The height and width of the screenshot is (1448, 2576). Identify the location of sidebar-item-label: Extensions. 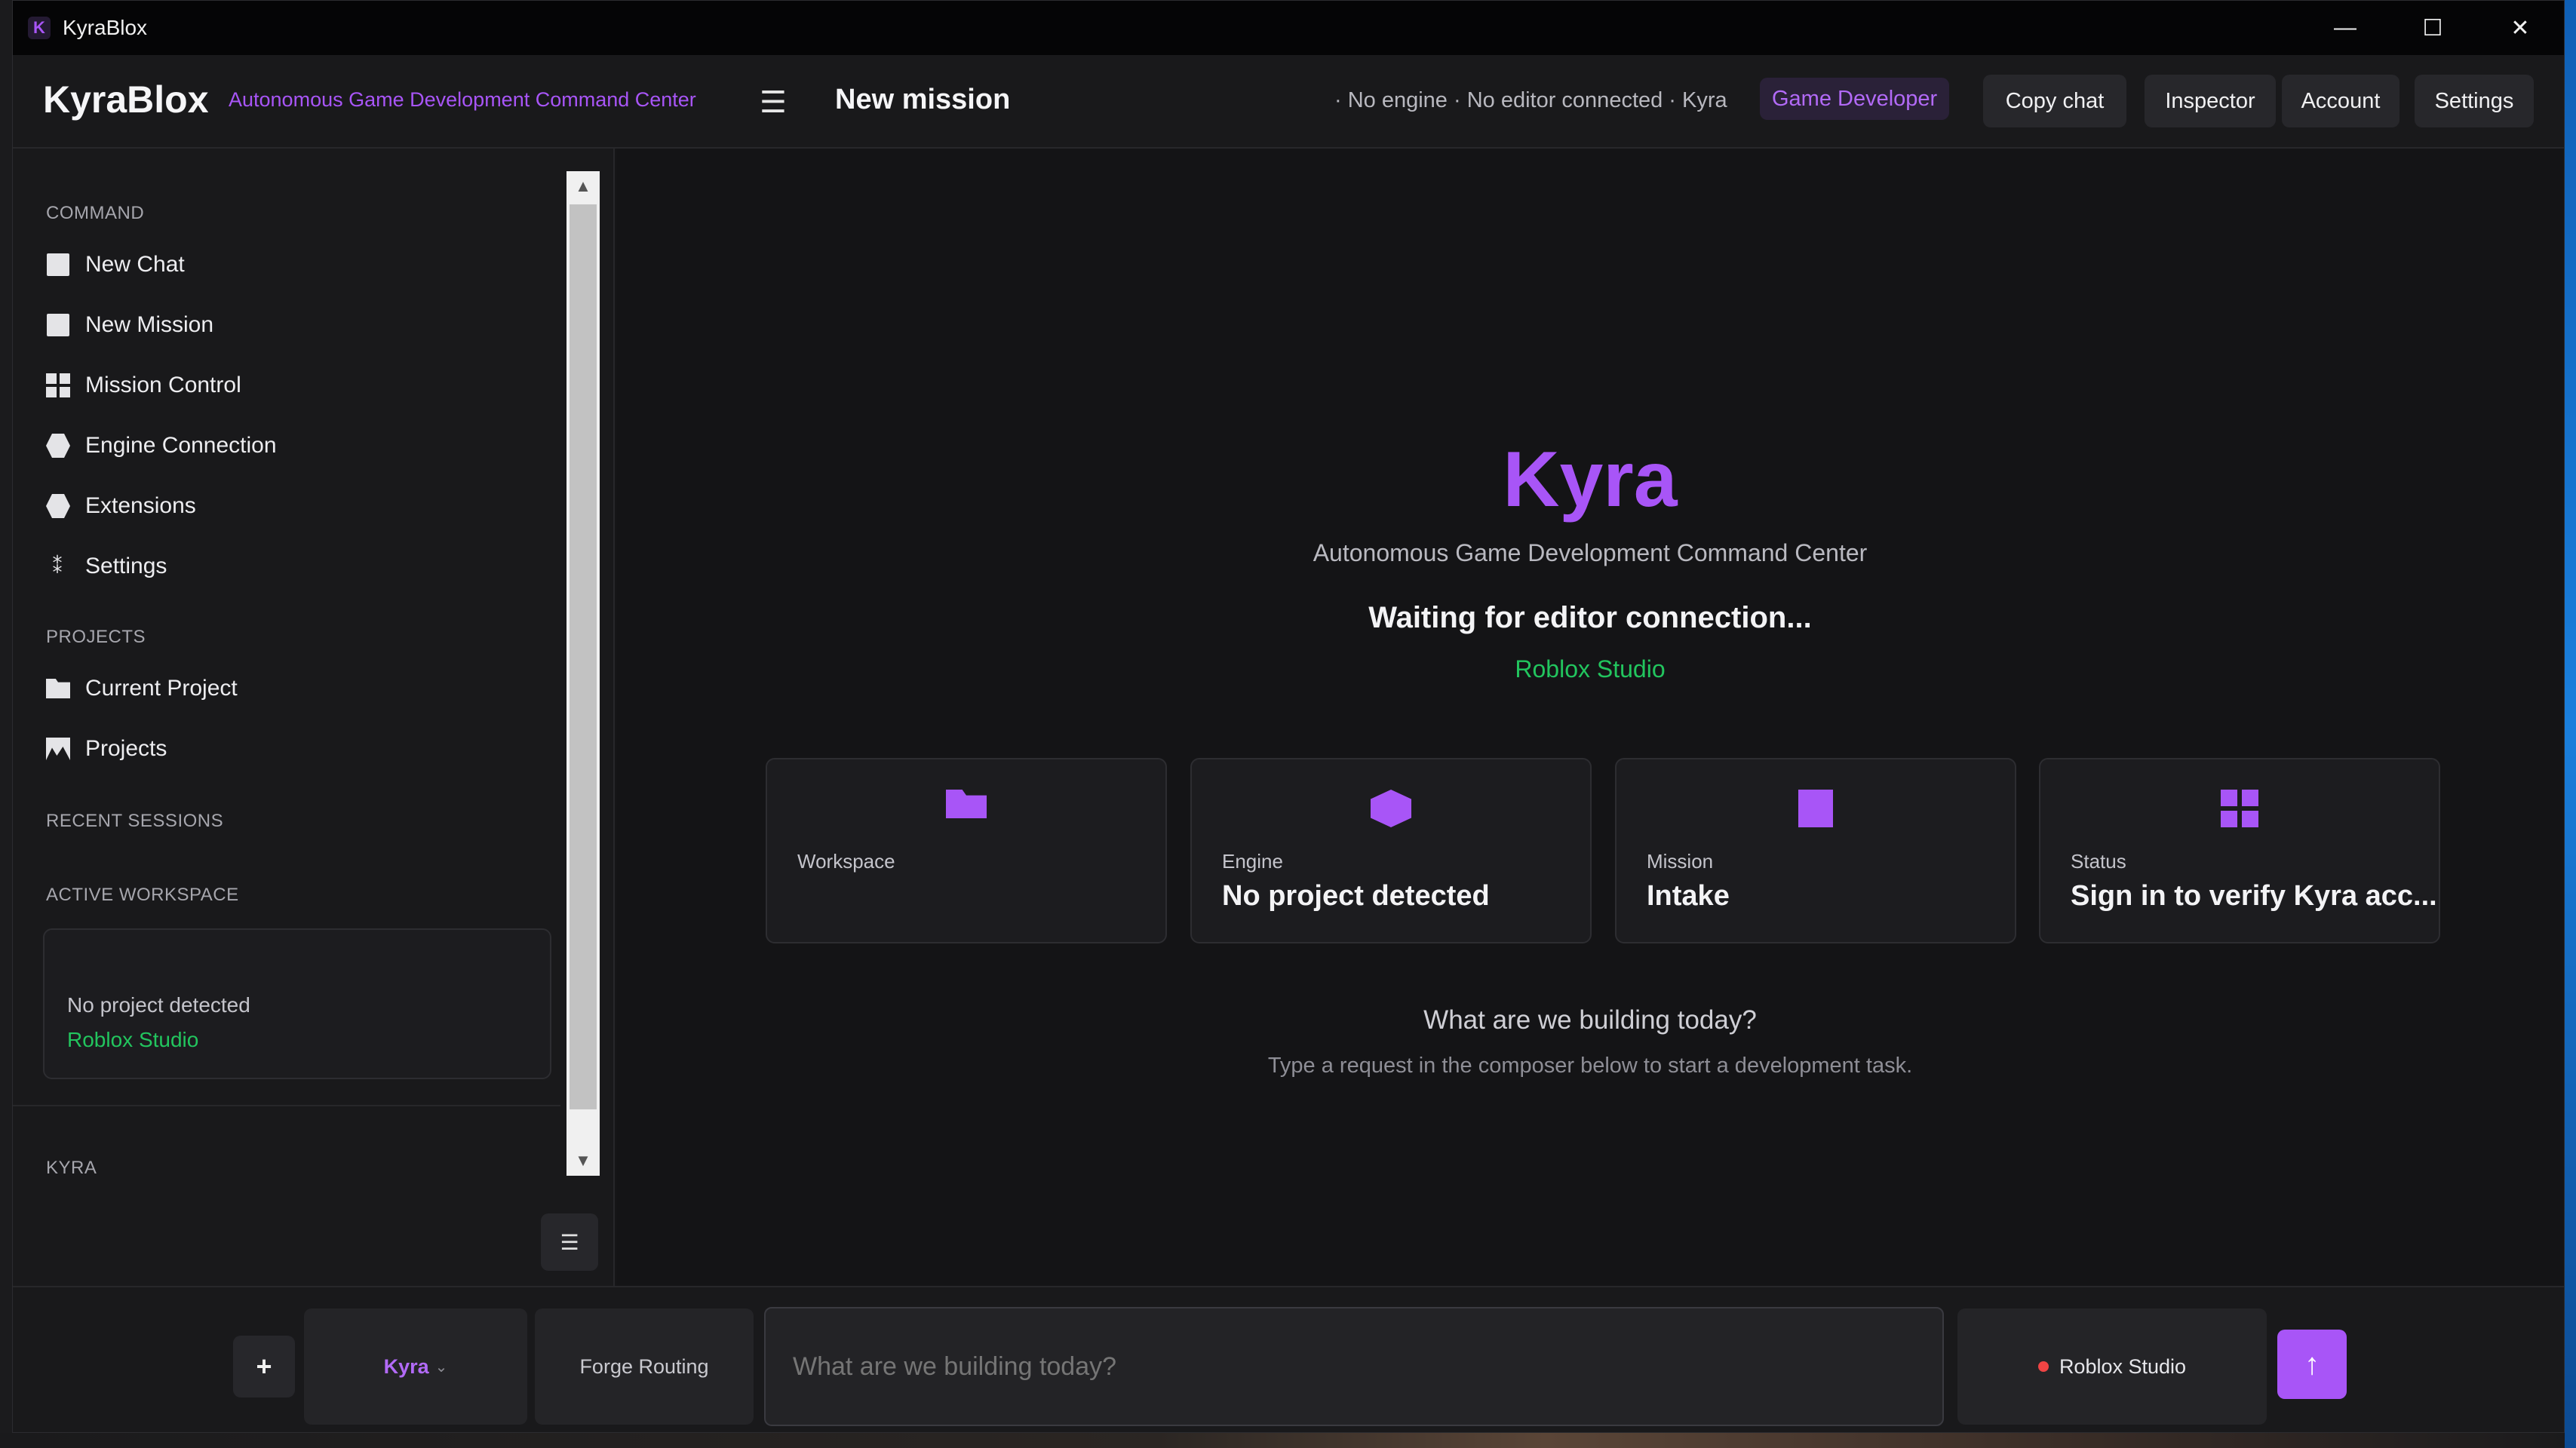
(140, 505).